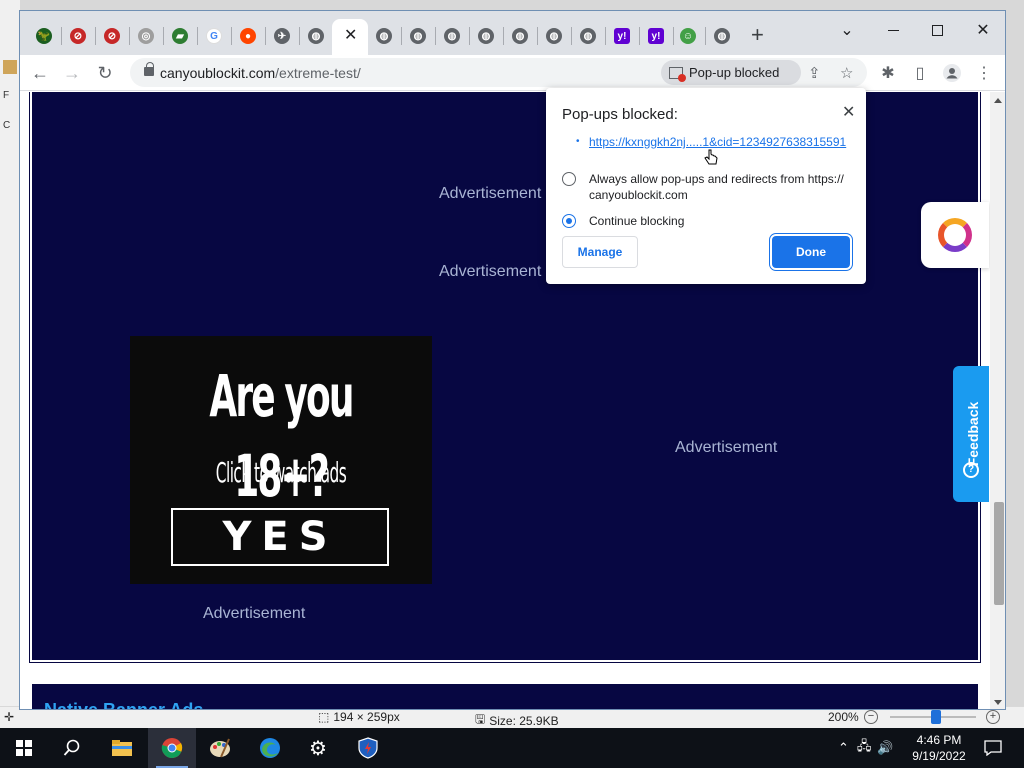  What do you see at coordinates (998, 702) in the screenshot?
I see `scroll-down-arrow-icon` at bounding box center [998, 702].